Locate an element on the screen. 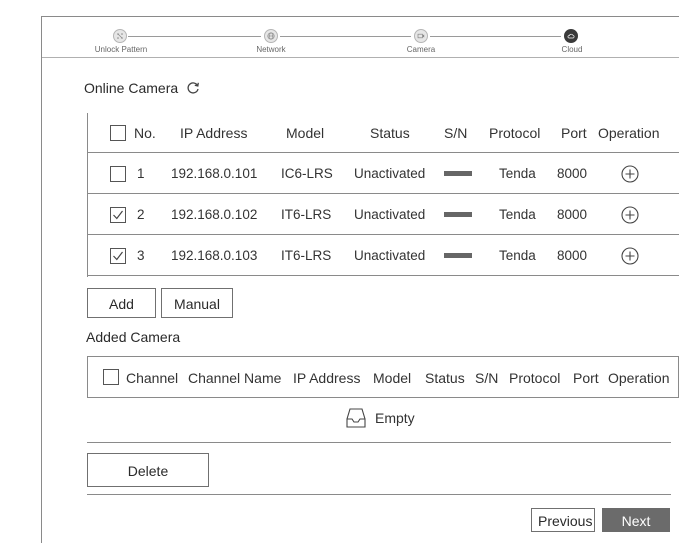  col-no: No. is located at coordinates (145, 133).